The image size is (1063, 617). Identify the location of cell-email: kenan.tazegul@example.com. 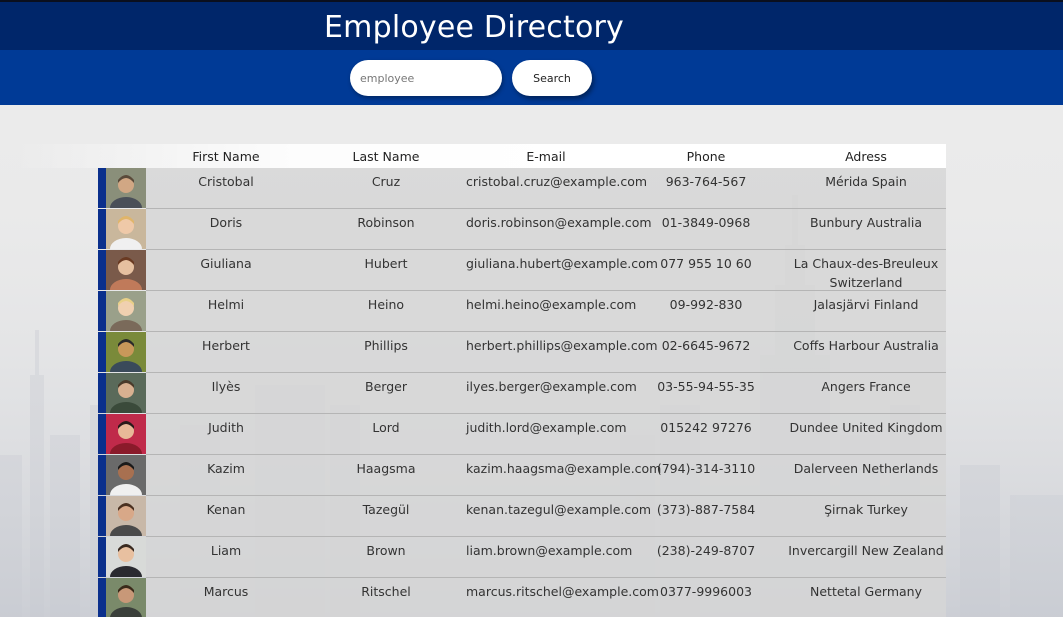
(558, 516).